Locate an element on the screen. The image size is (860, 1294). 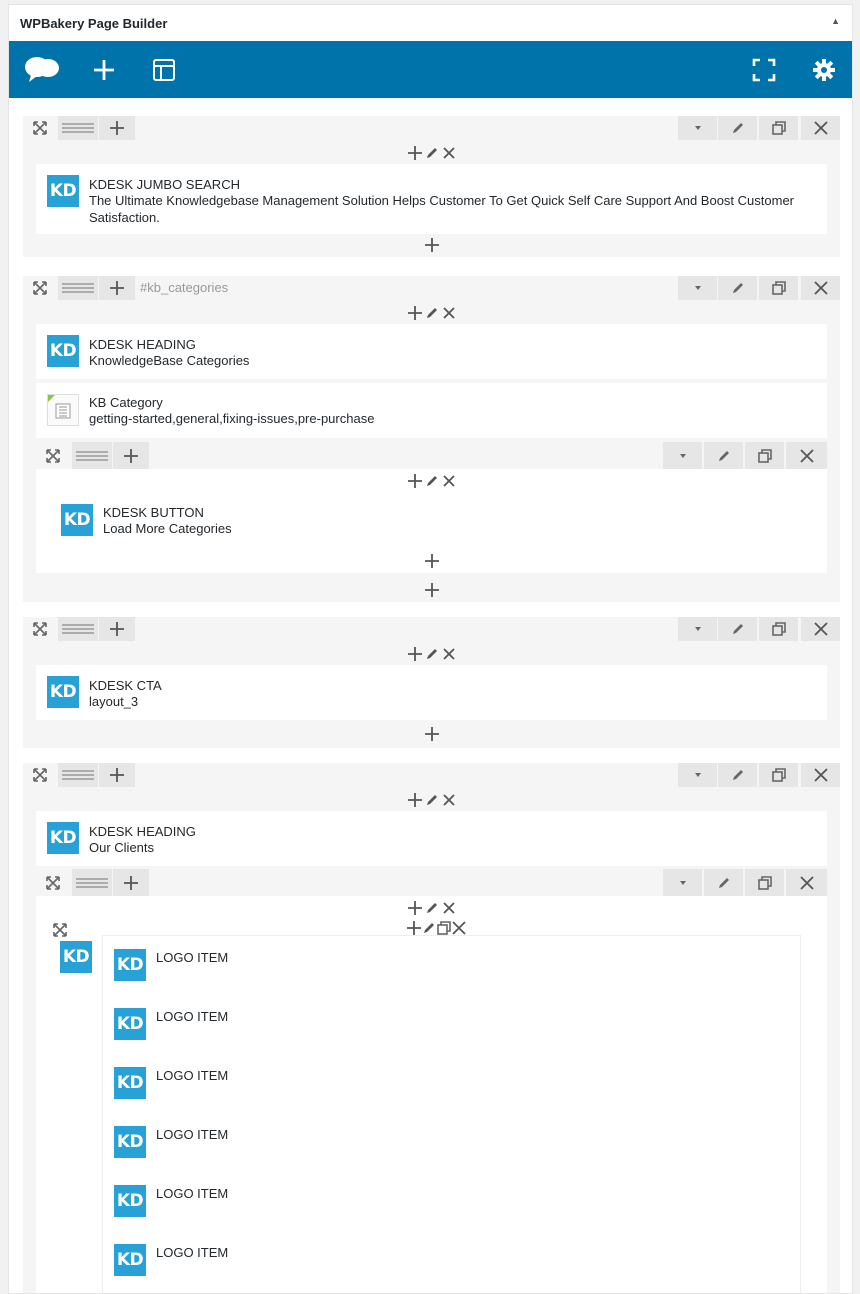
panel-header: WPBakery Page Builder ▲ is located at coordinates (430, 23).